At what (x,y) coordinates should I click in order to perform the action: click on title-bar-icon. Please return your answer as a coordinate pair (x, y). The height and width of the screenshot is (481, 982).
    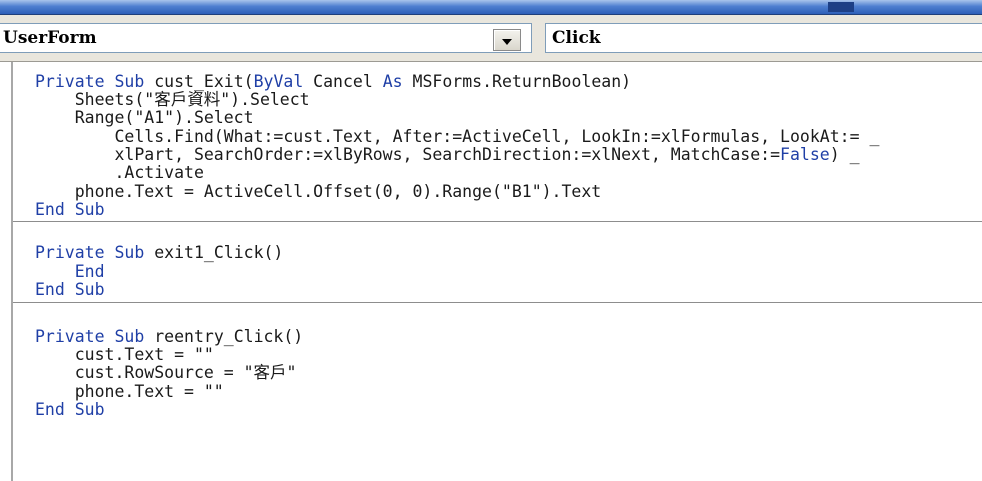
    Looking at the image, I should click on (841, 7).